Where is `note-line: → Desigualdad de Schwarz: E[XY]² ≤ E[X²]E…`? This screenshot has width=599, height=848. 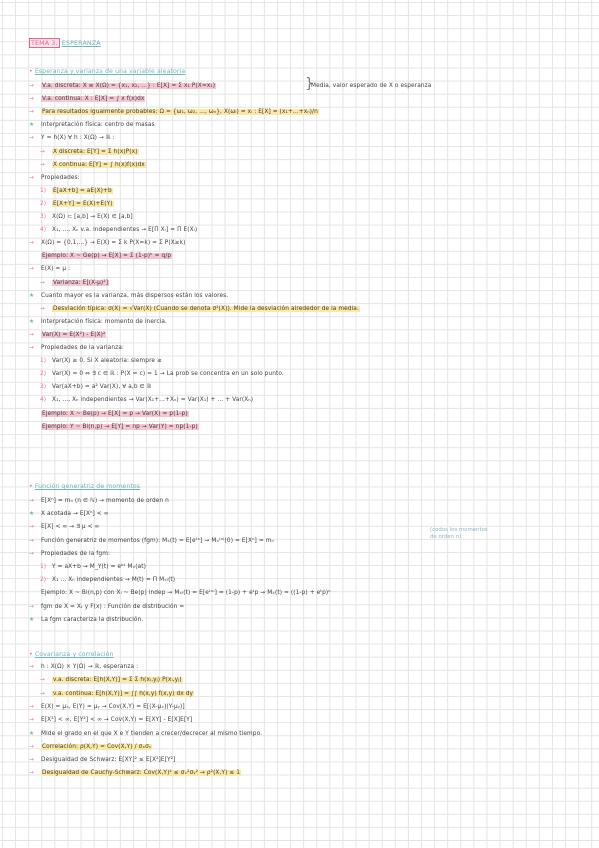 note-line: → Desigualdad de Schwarz: E[XY]² ≤ E[X²]E… is located at coordinates (102, 760).